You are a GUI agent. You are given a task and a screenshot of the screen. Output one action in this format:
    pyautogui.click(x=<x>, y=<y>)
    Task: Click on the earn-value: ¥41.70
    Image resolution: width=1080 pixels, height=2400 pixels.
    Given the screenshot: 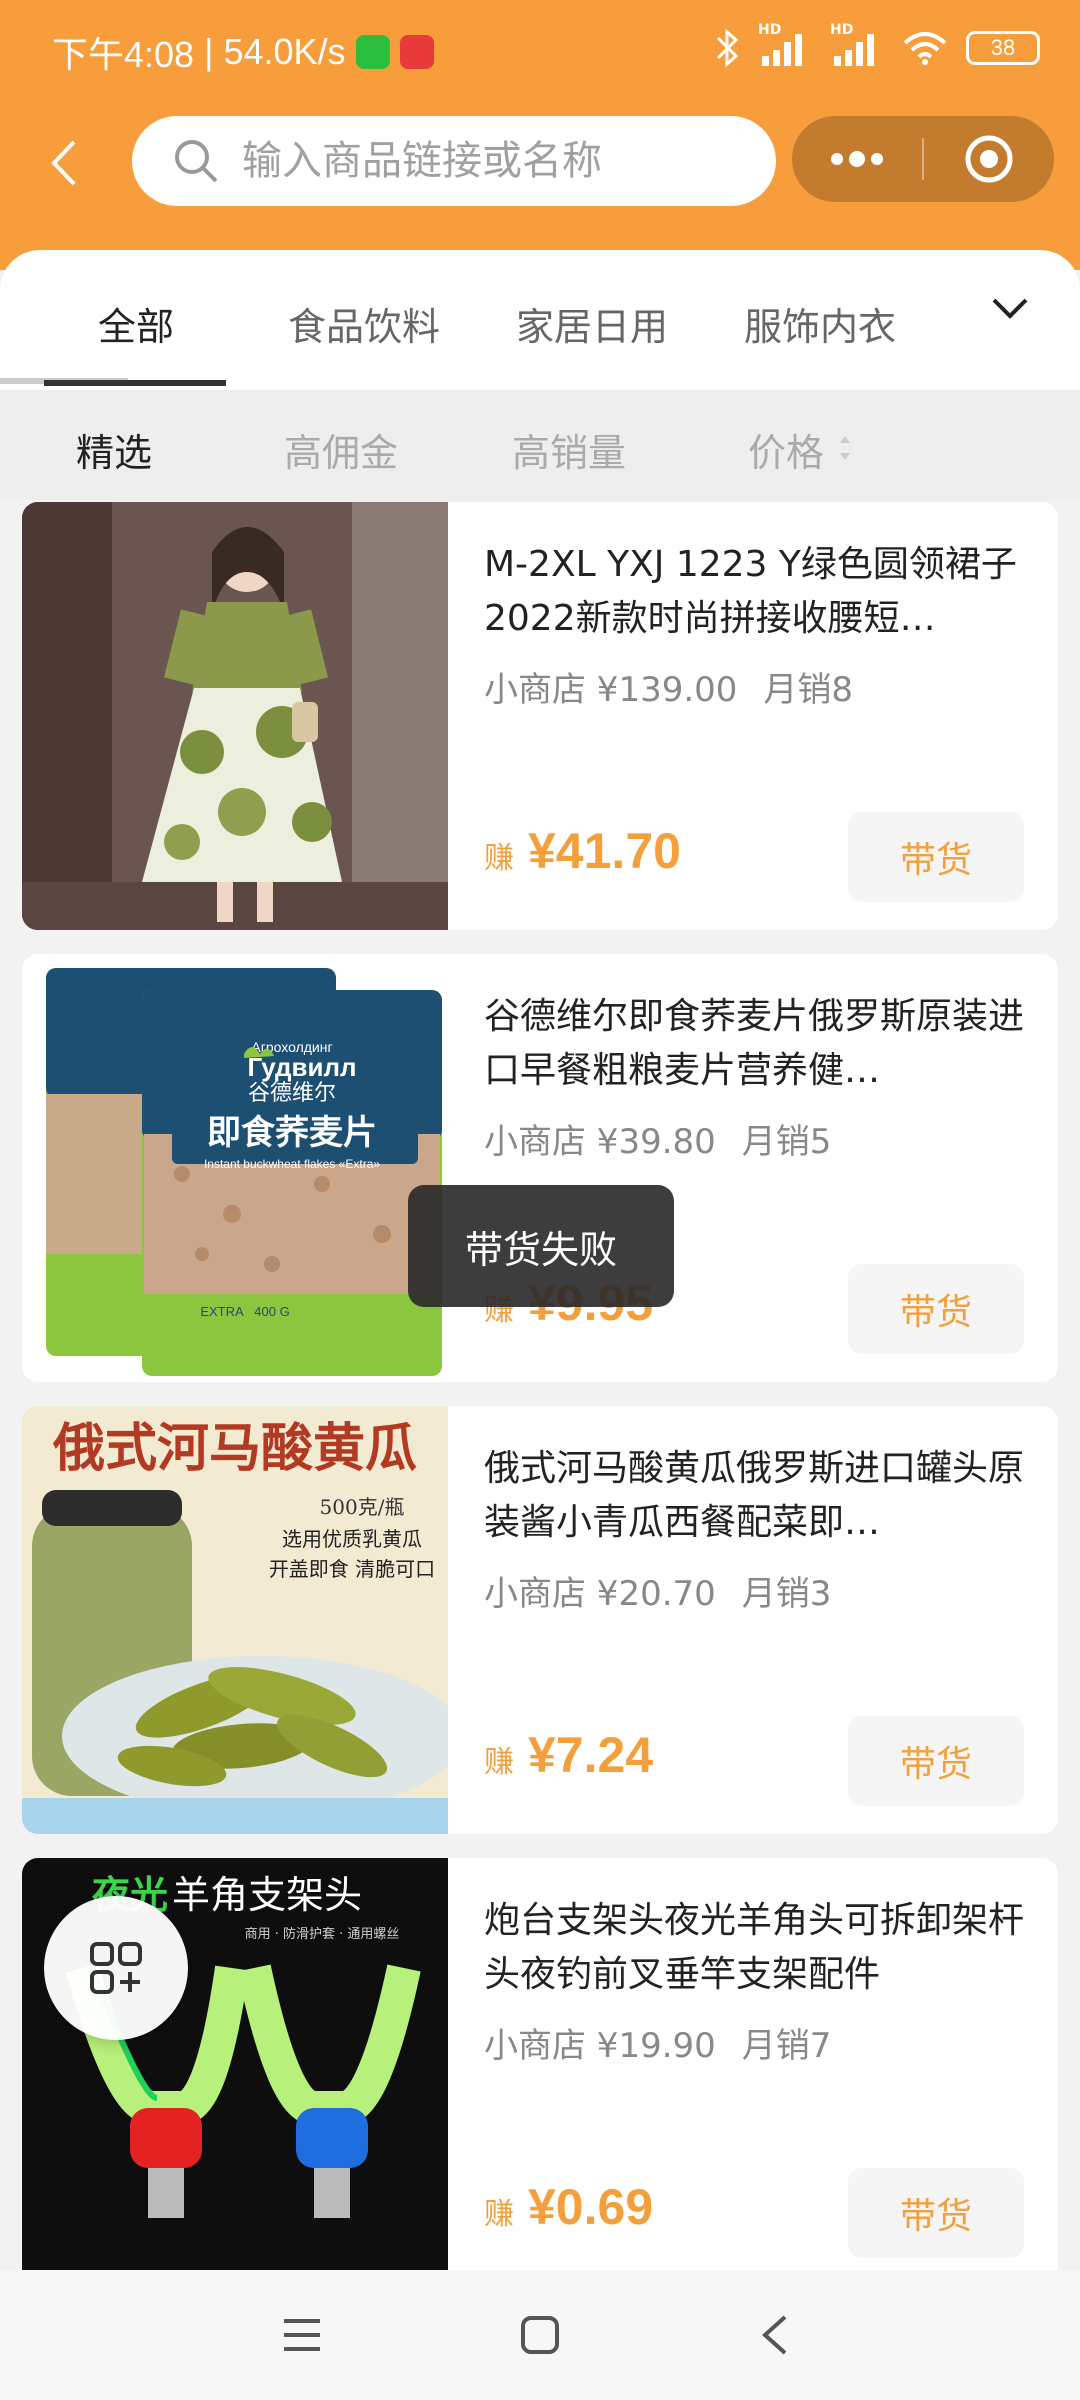 What is the action you would take?
    pyautogui.click(x=604, y=851)
    